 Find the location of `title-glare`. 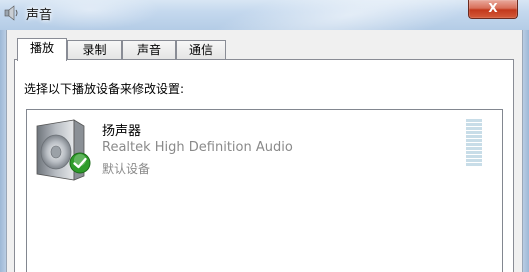

title-glare is located at coordinates (350, 15).